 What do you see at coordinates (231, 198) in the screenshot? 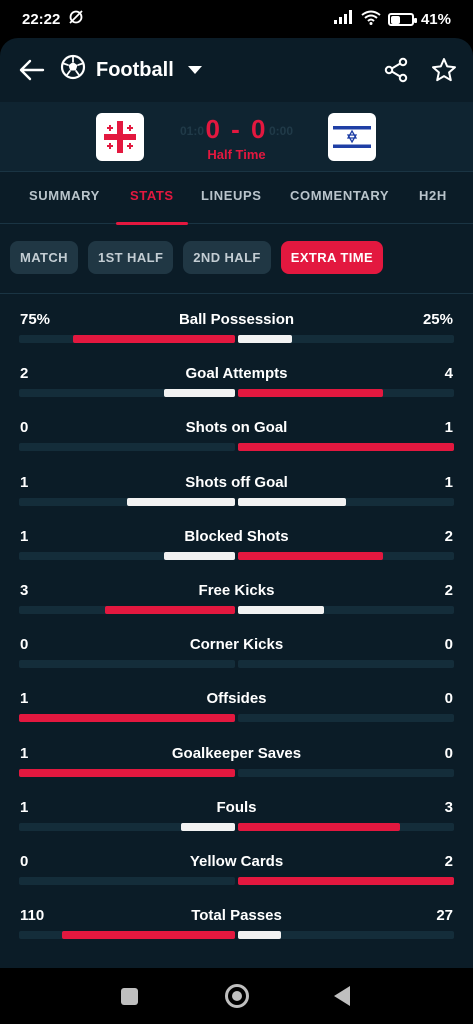
I see `tab-lineups: LINEUPS` at bounding box center [231, 198].